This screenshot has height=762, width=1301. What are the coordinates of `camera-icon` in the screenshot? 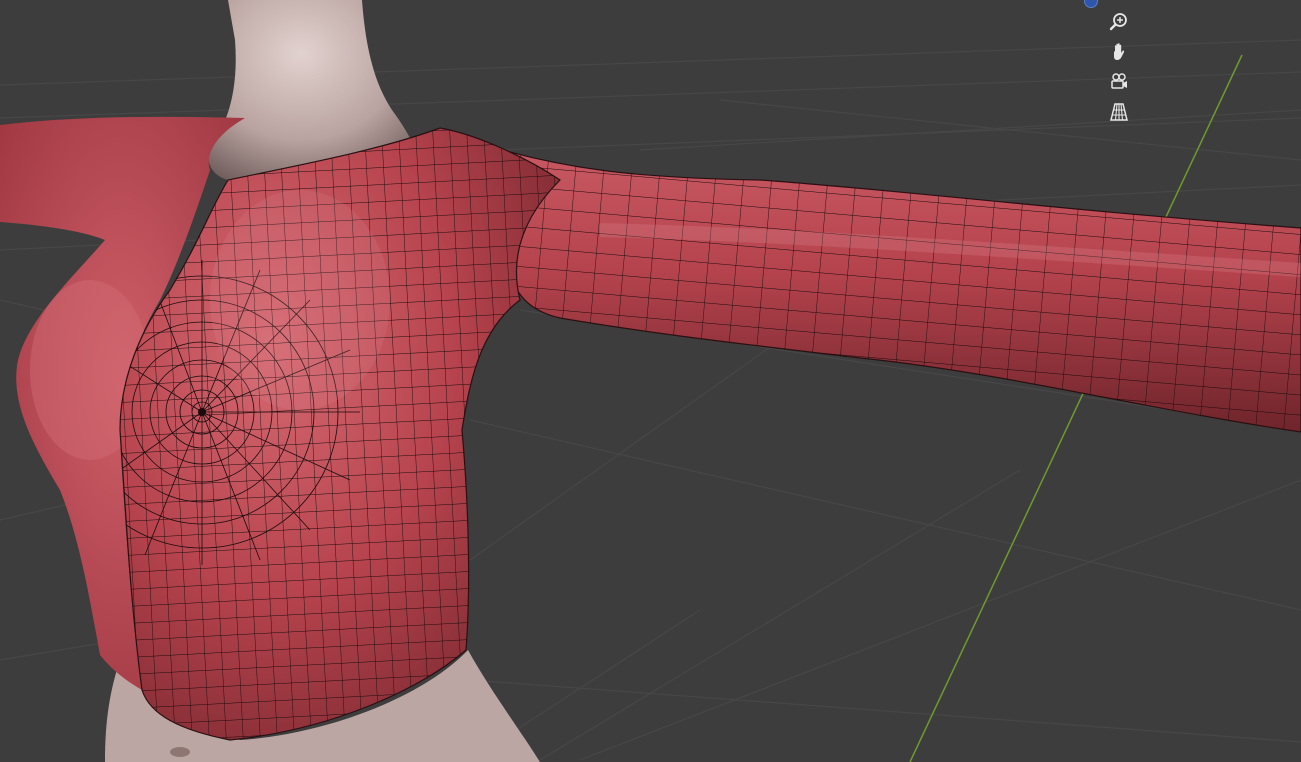 It's located at (1119, 81).